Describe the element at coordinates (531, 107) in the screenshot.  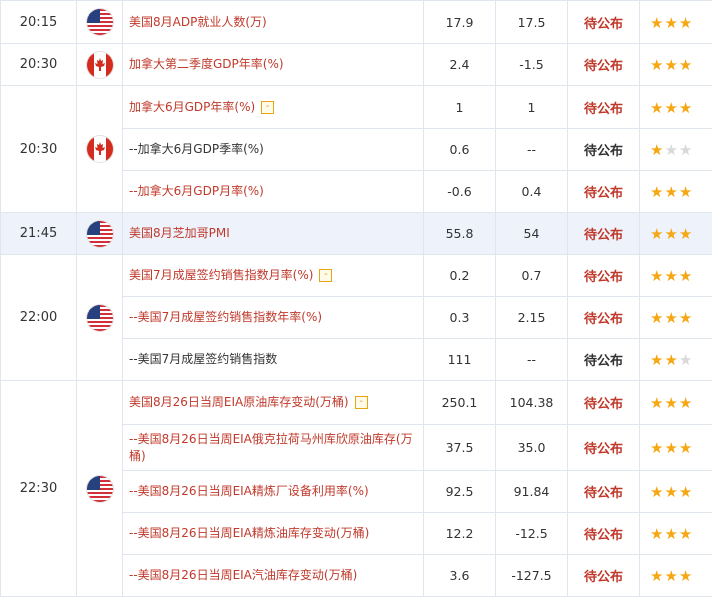
I see `forecast-value: 1` at that location.